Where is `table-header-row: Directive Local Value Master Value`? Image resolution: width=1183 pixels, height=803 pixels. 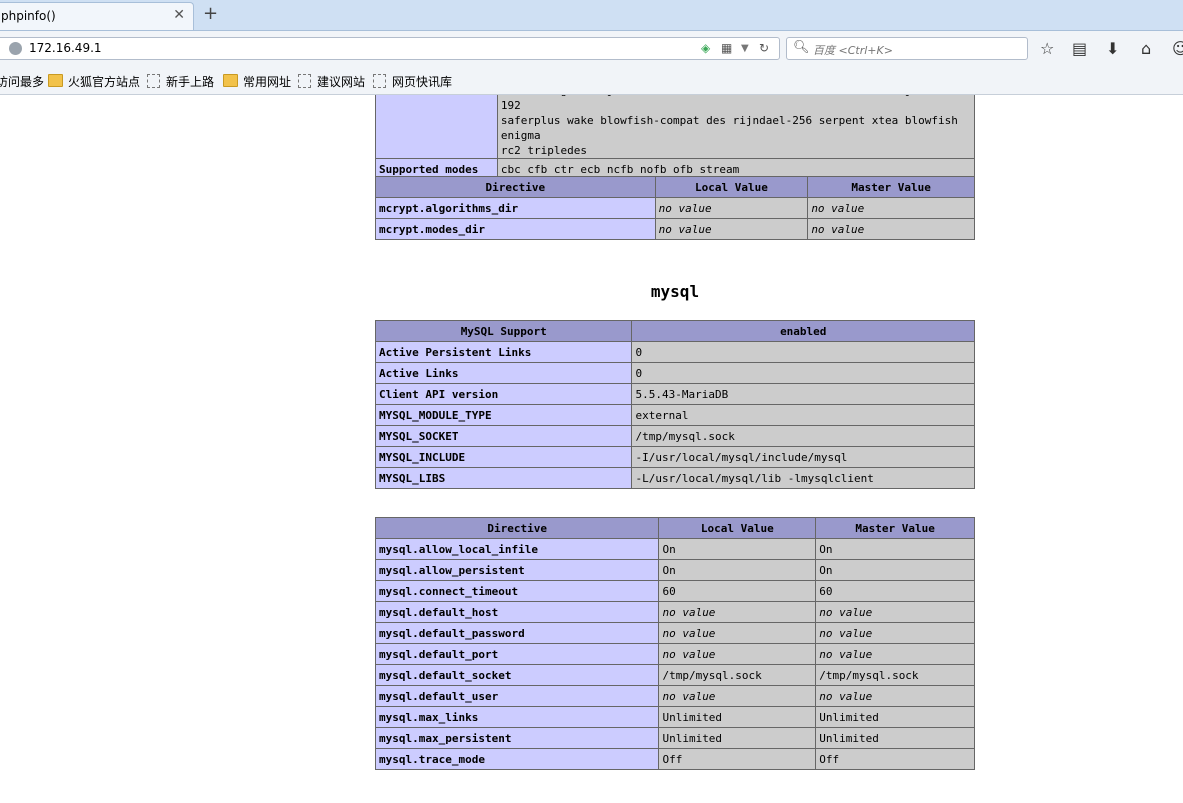
table-header-row: Directive Local Value Master Value is located at coordinates (674, 528).